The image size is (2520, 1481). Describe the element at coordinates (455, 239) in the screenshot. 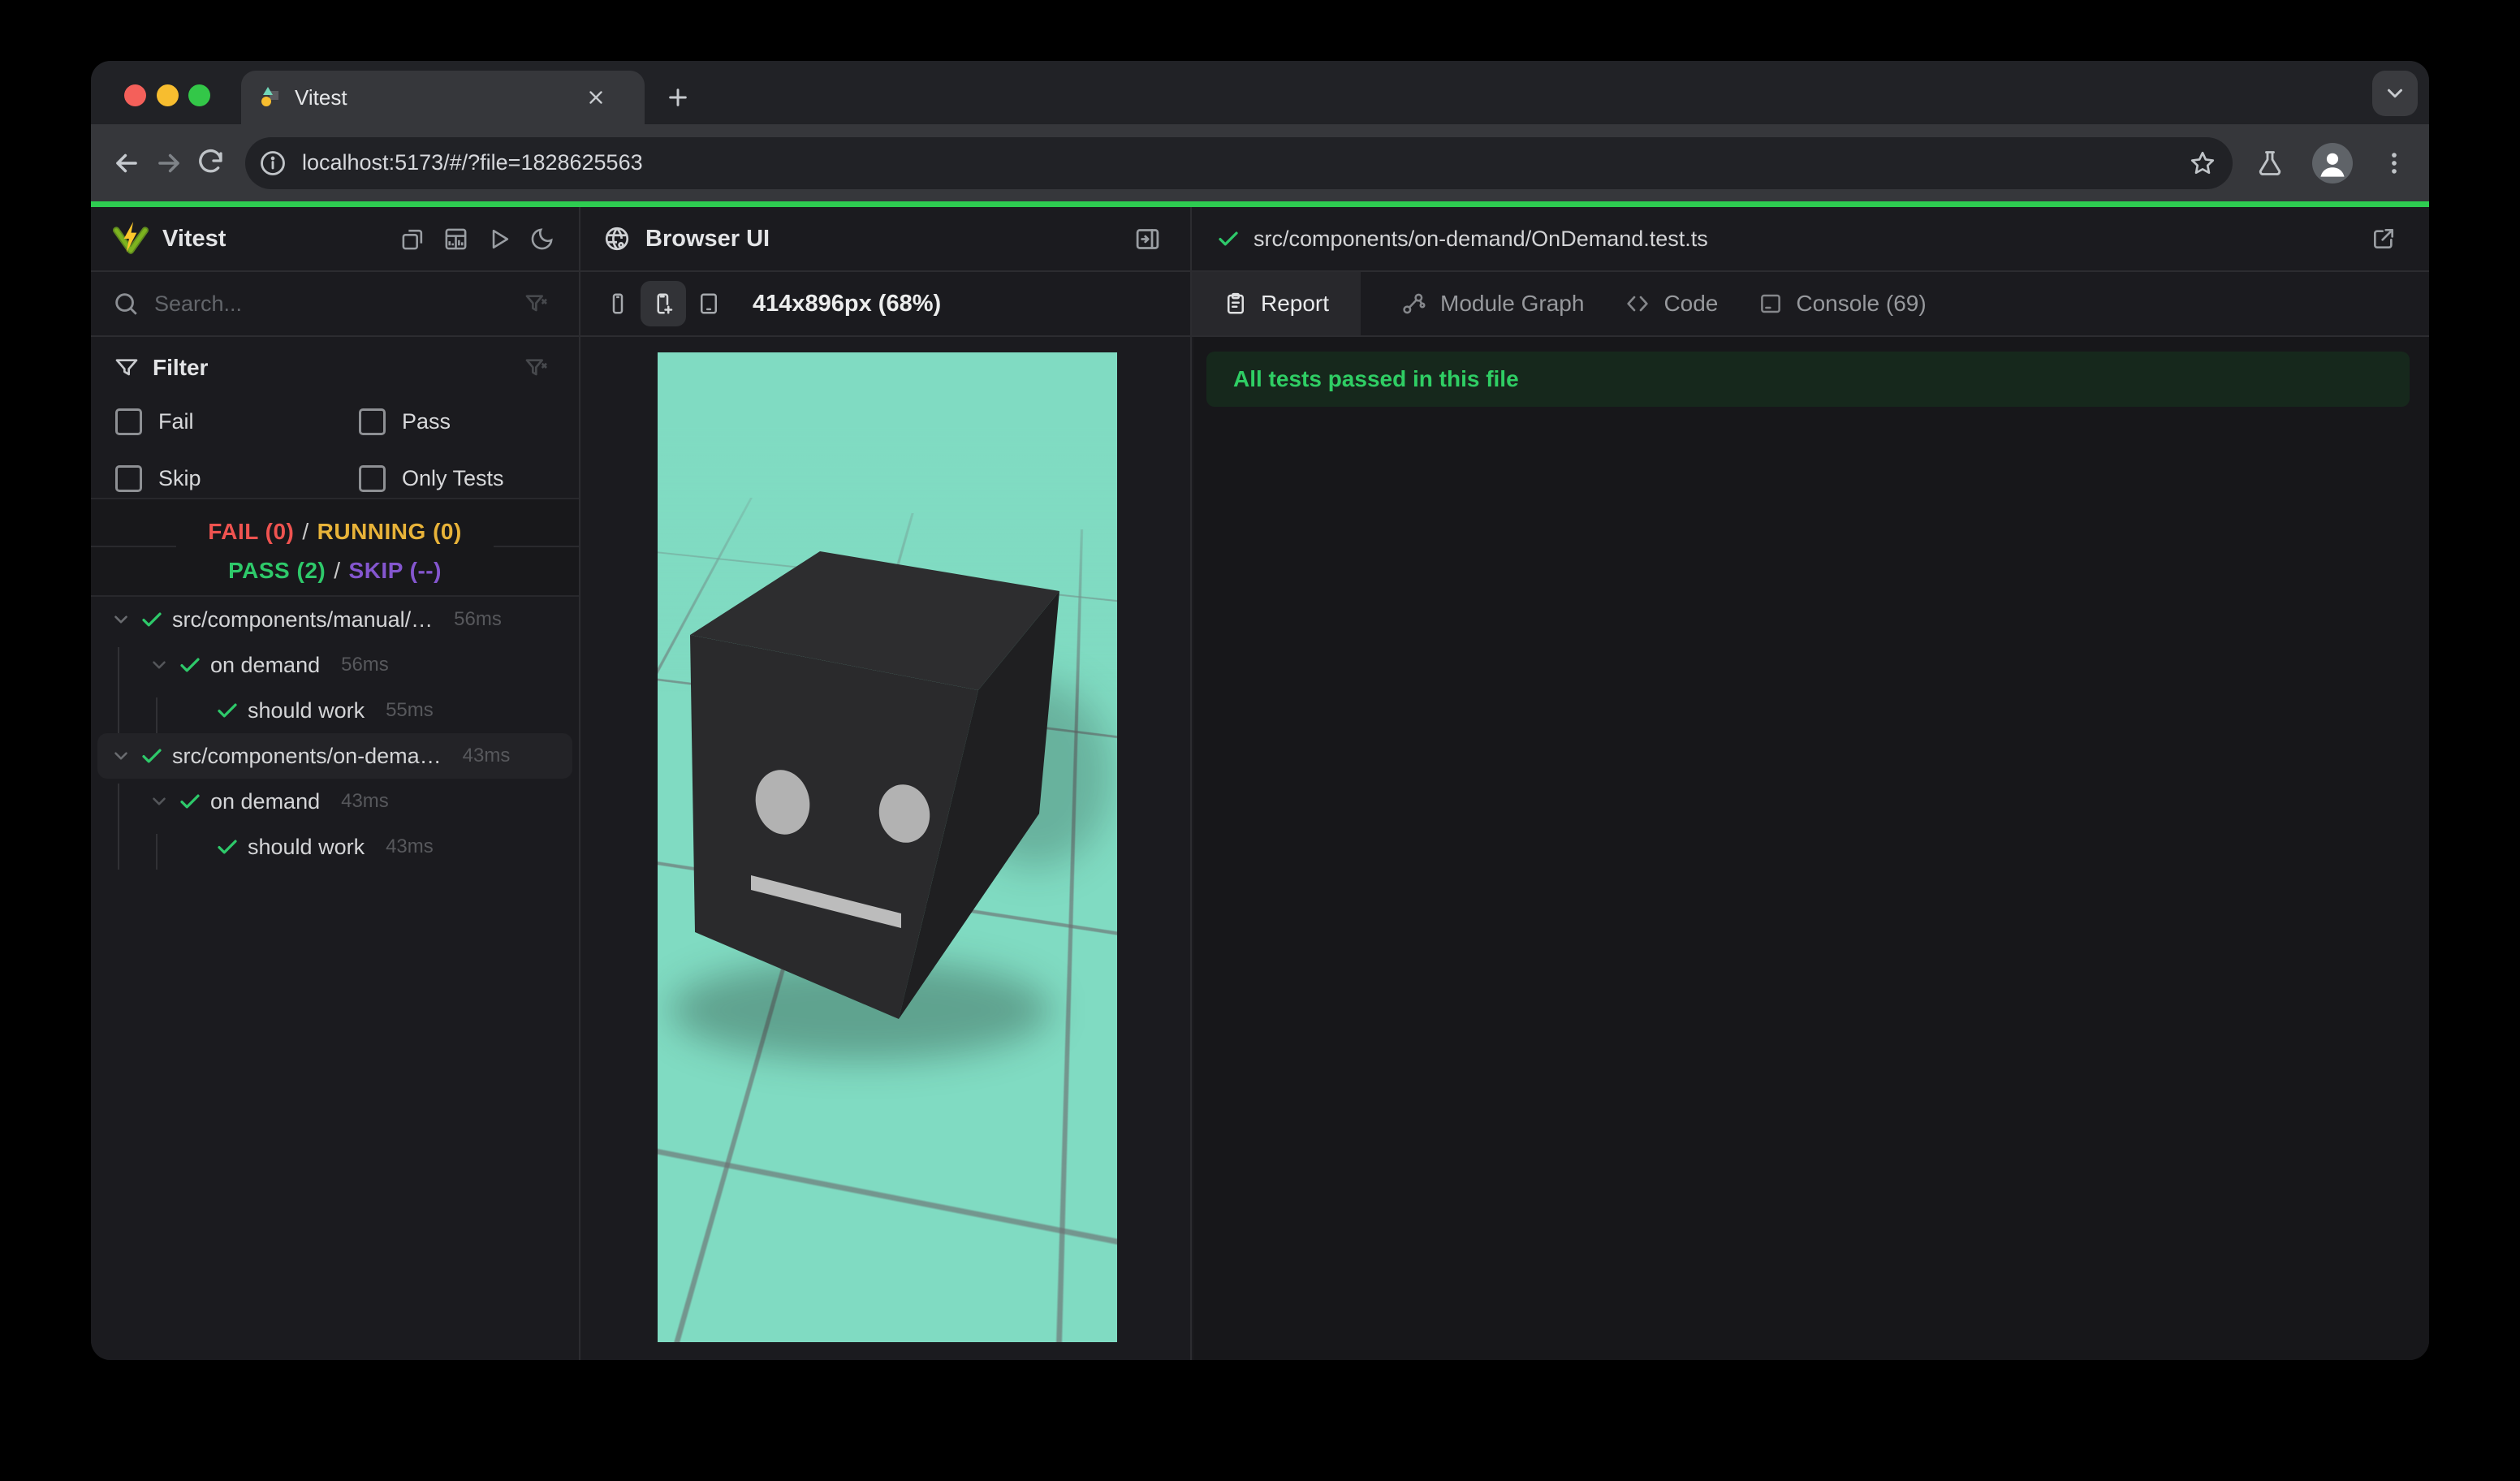

I see `dashboard-icon` at that location.